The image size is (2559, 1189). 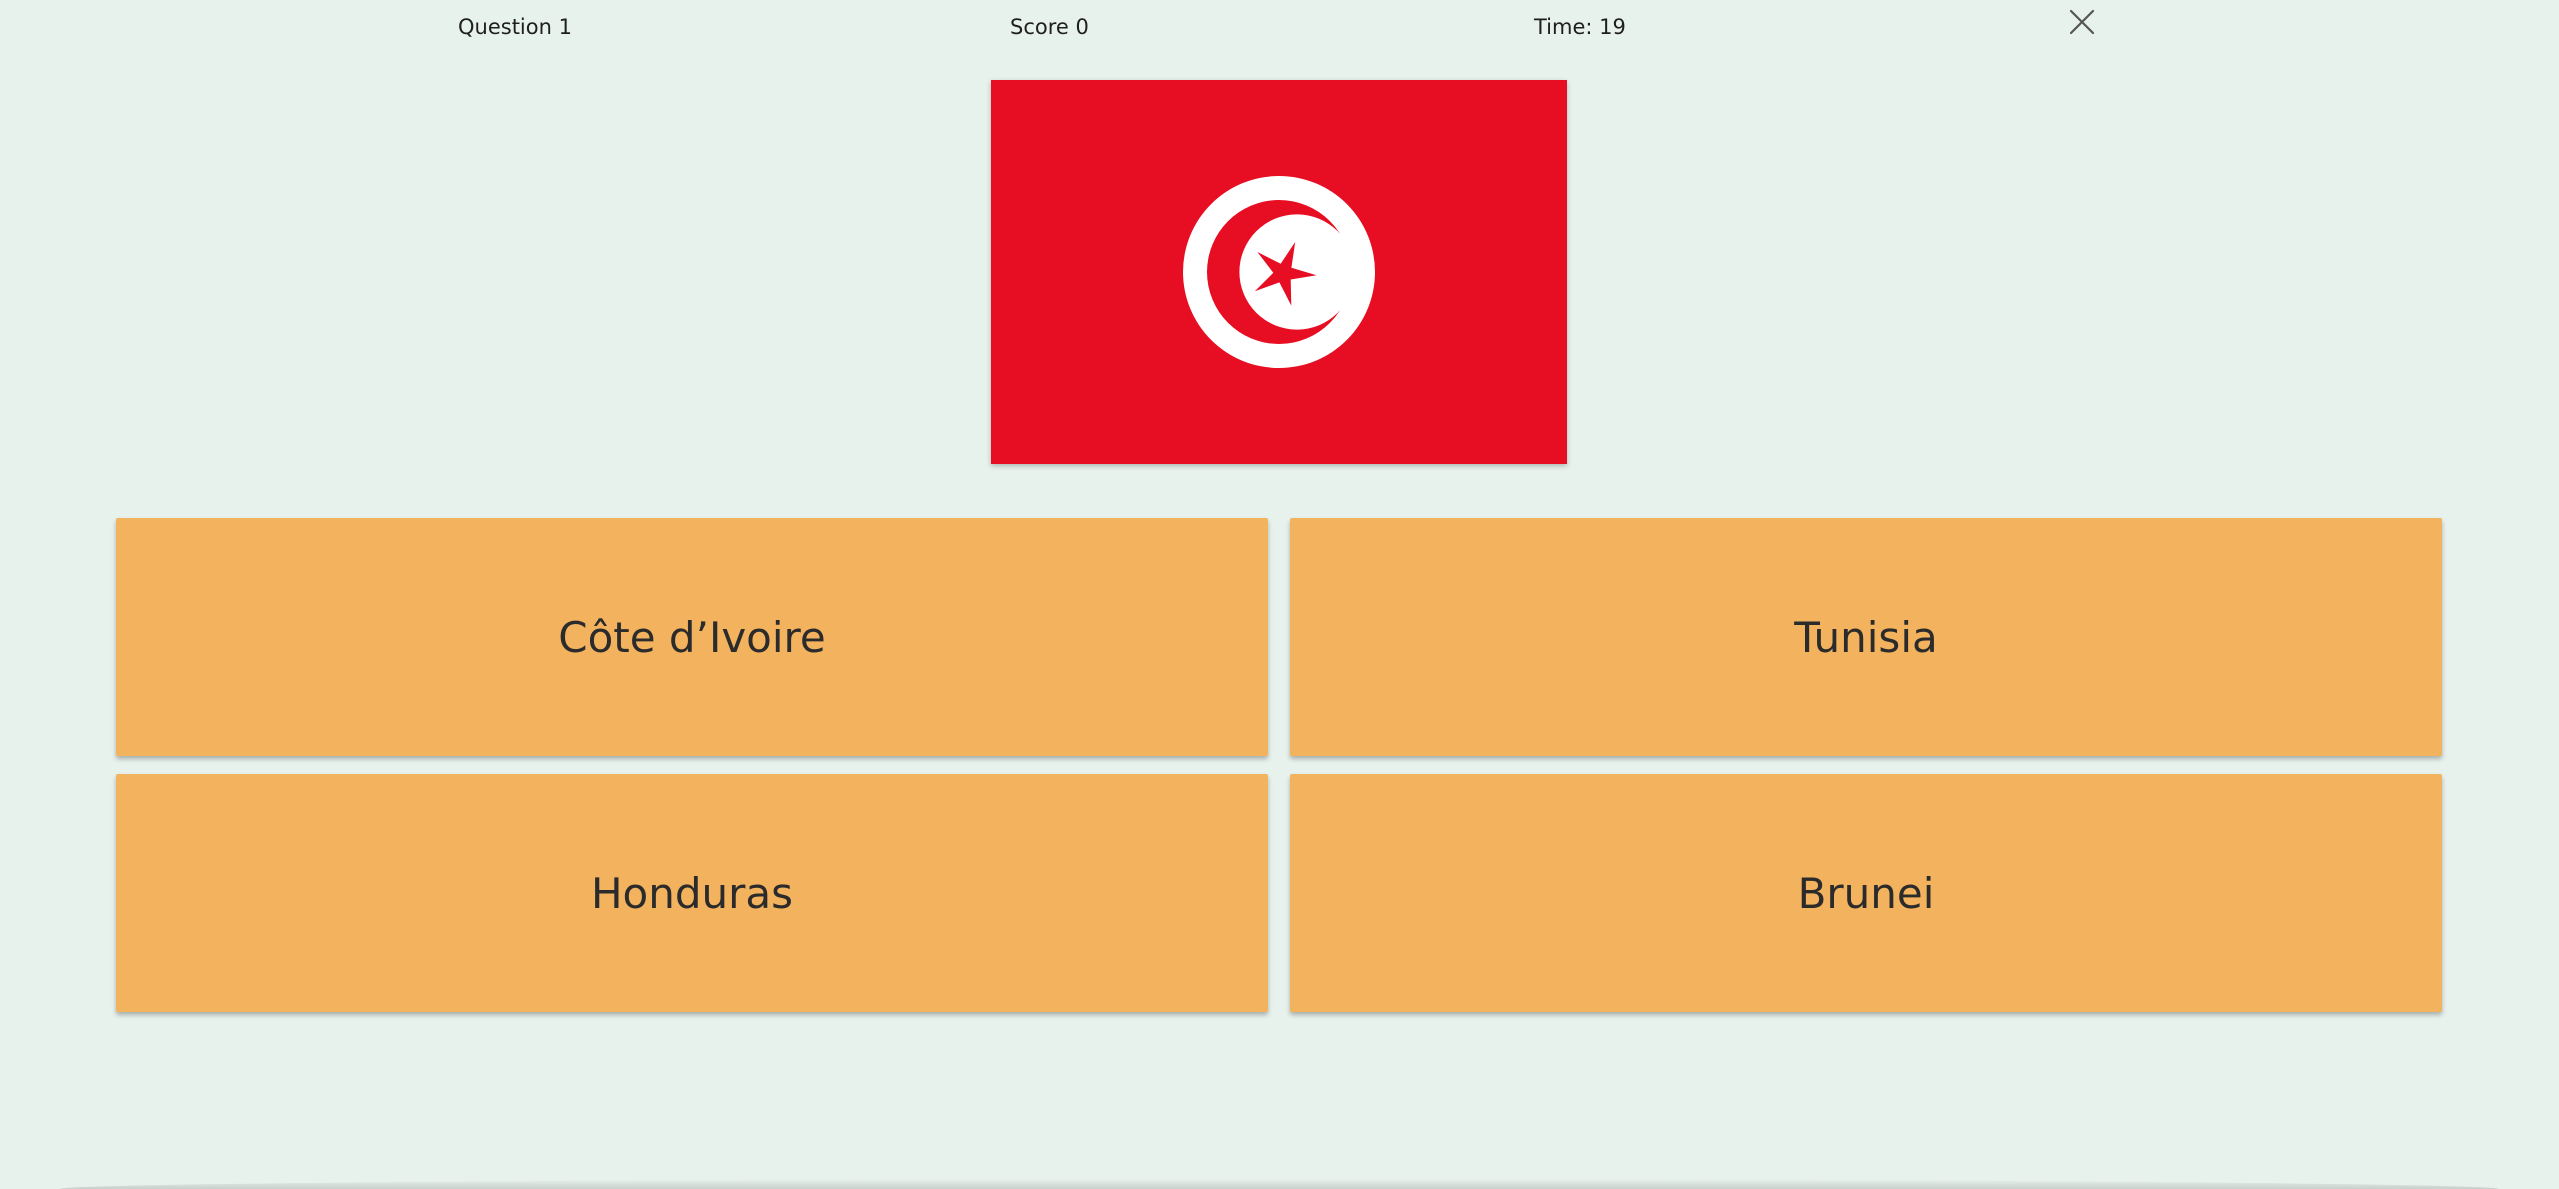 What do you see at coordinates (1866, 893) in the screenshot?
I see `answer-option-4: Brunei` at bounding box center [1866, 893].